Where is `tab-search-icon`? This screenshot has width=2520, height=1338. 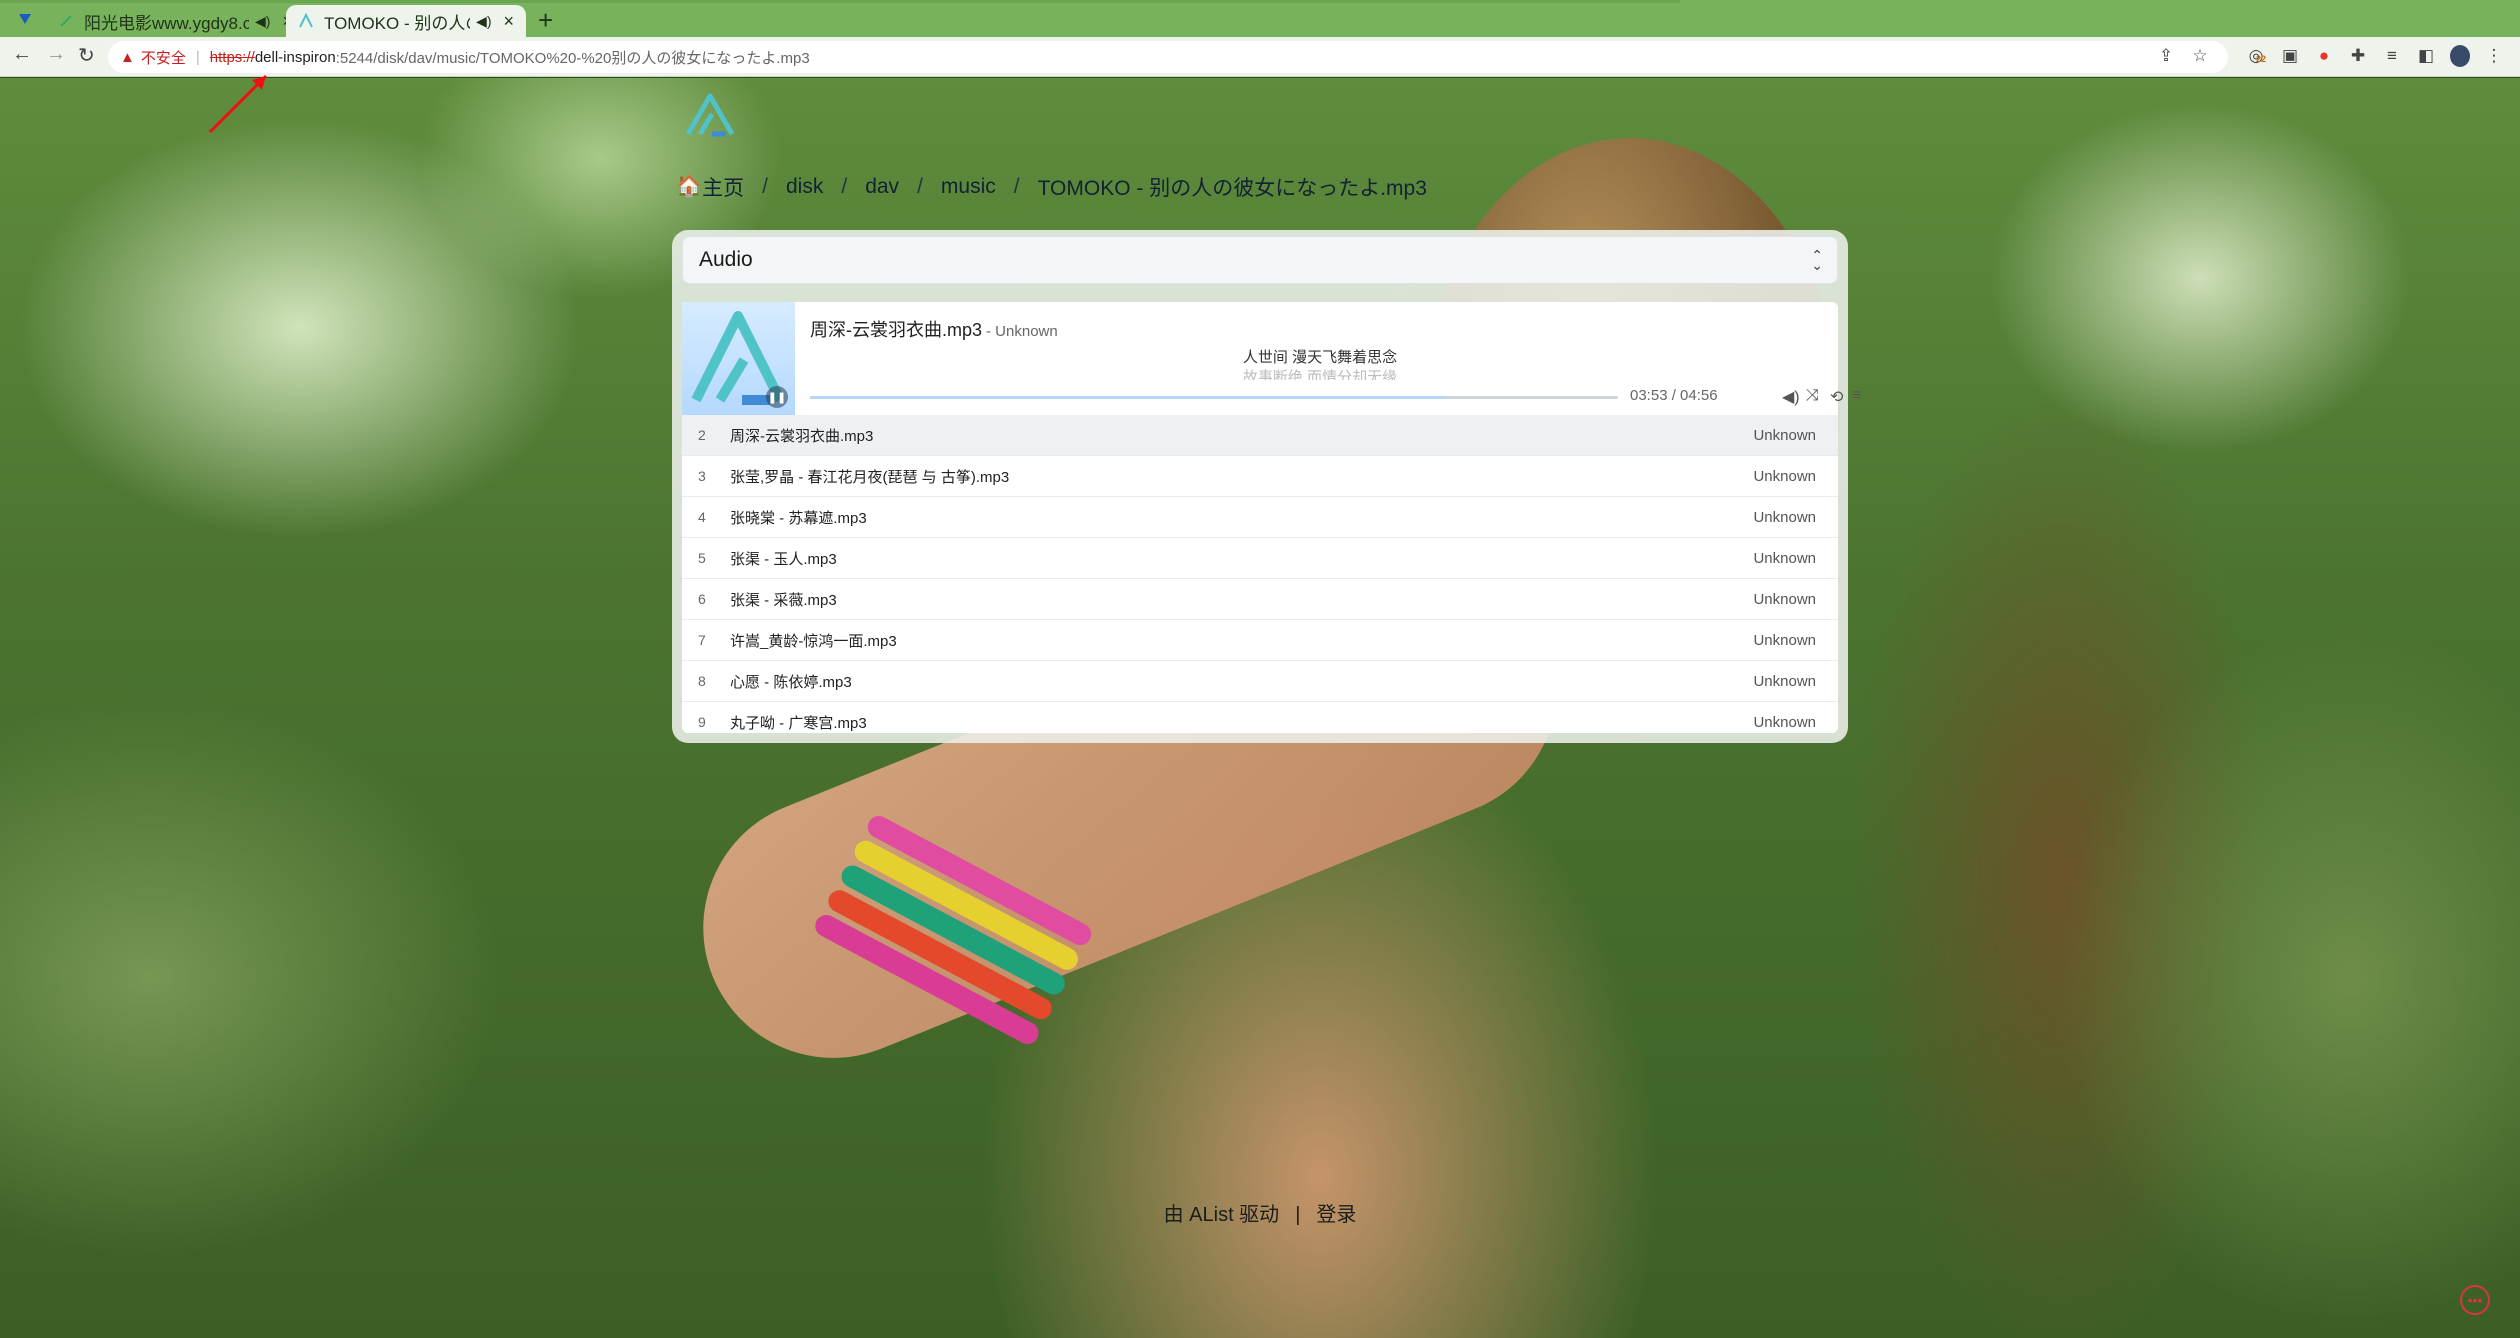
tab-search-icon is located at coordinates (25, 19).